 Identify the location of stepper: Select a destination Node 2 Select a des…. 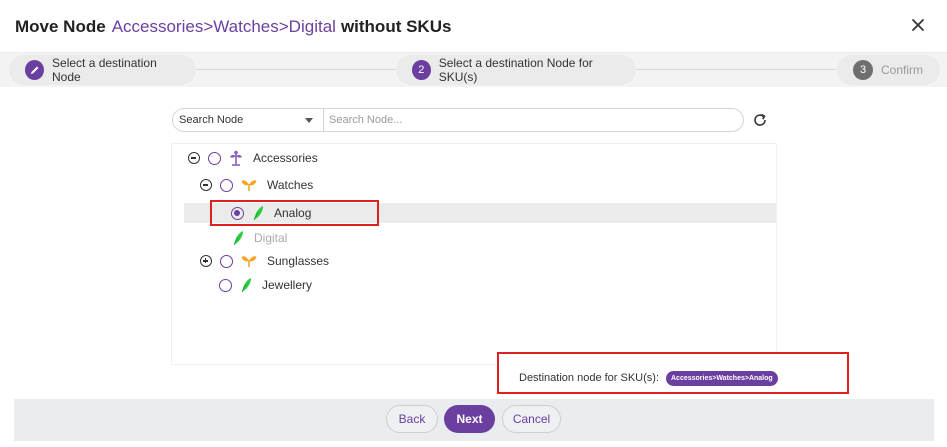
(473, 70).